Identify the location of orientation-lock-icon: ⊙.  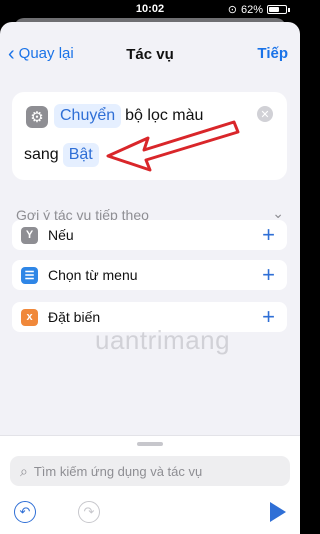
(232, 10).